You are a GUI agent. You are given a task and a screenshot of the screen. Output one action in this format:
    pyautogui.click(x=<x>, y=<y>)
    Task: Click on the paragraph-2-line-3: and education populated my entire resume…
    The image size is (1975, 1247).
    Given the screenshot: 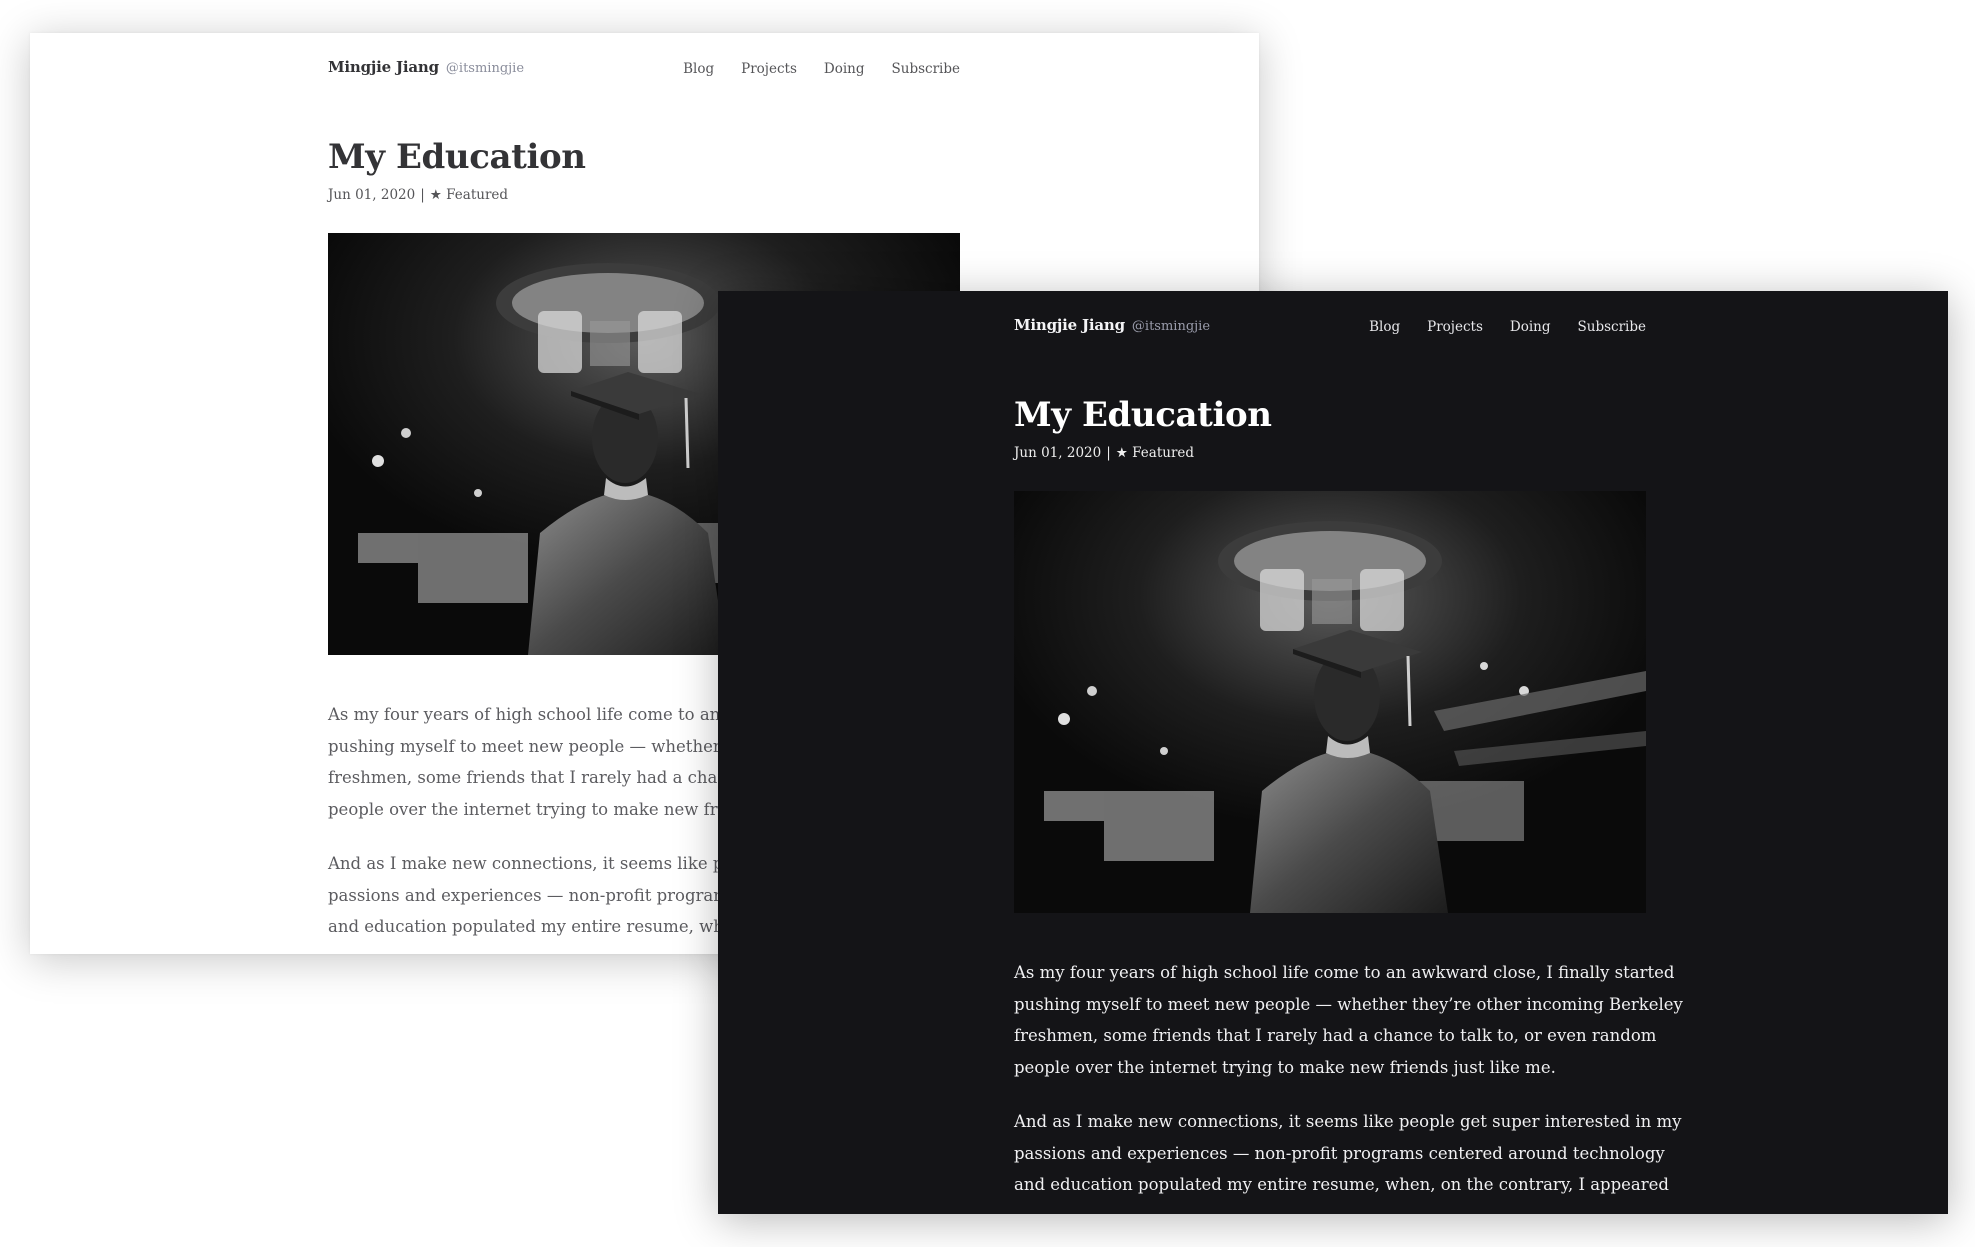 What is the action you would take?
    pyautogui.click(x=1341, y=1184)
    